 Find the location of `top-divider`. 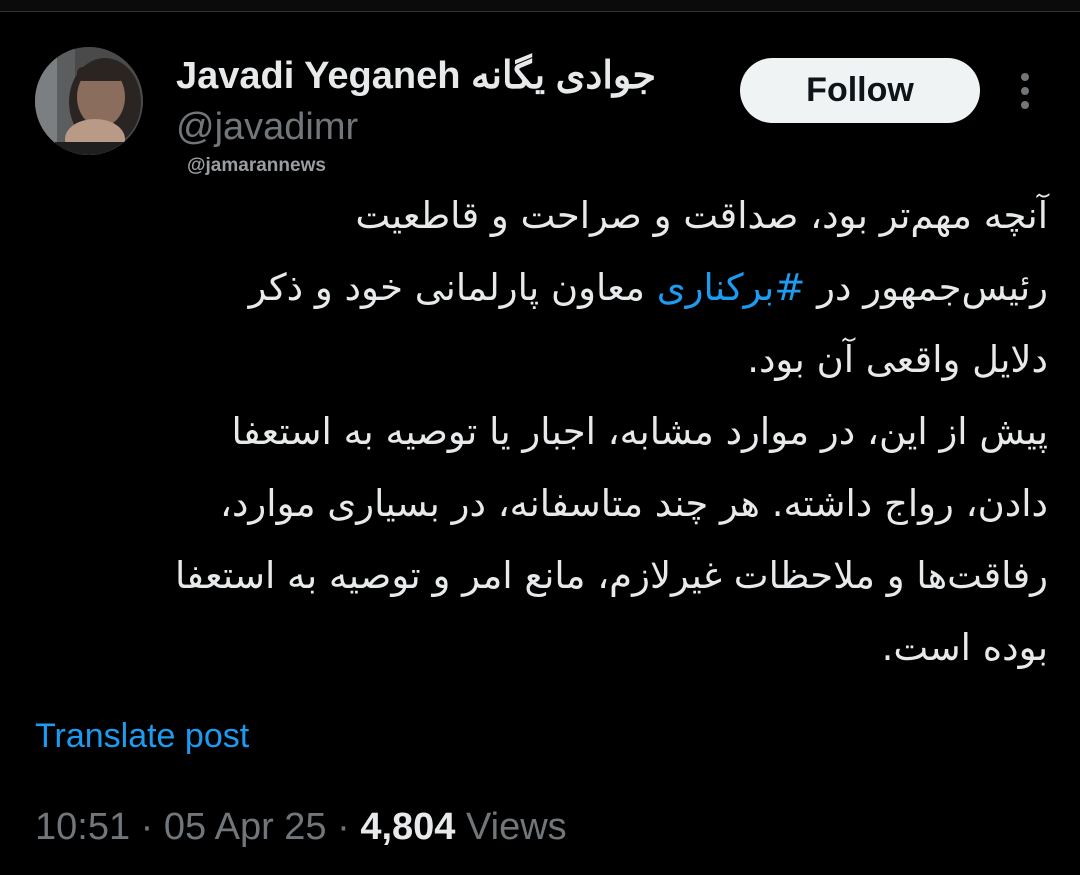

top-divider is located at coordinates (540, 6).